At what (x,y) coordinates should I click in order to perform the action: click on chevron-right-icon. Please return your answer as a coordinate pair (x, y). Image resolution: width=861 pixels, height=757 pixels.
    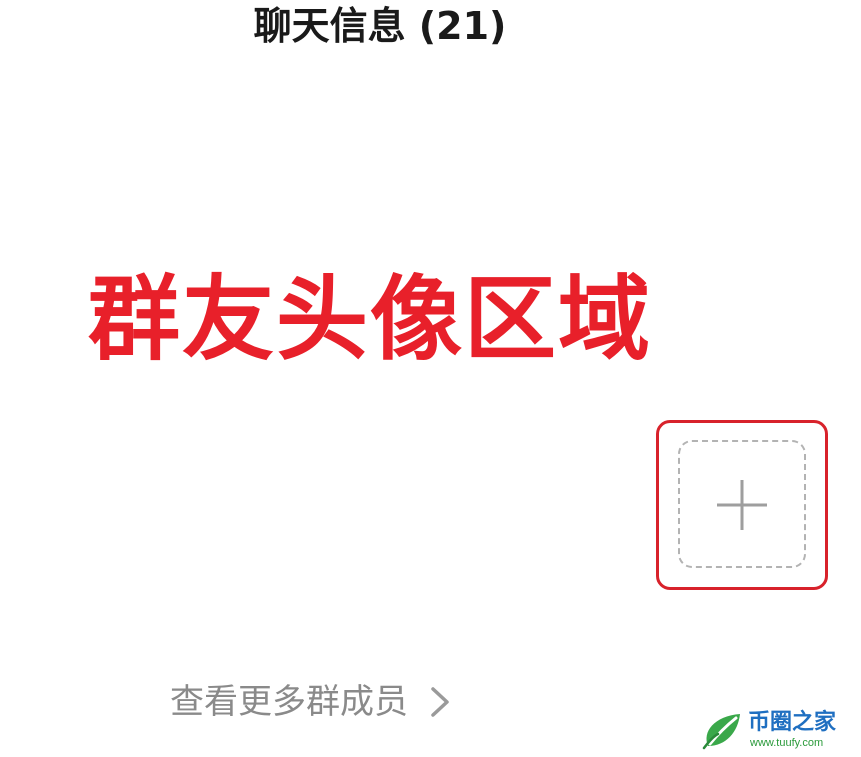
    Looking at the image, I should click on (440, 702).